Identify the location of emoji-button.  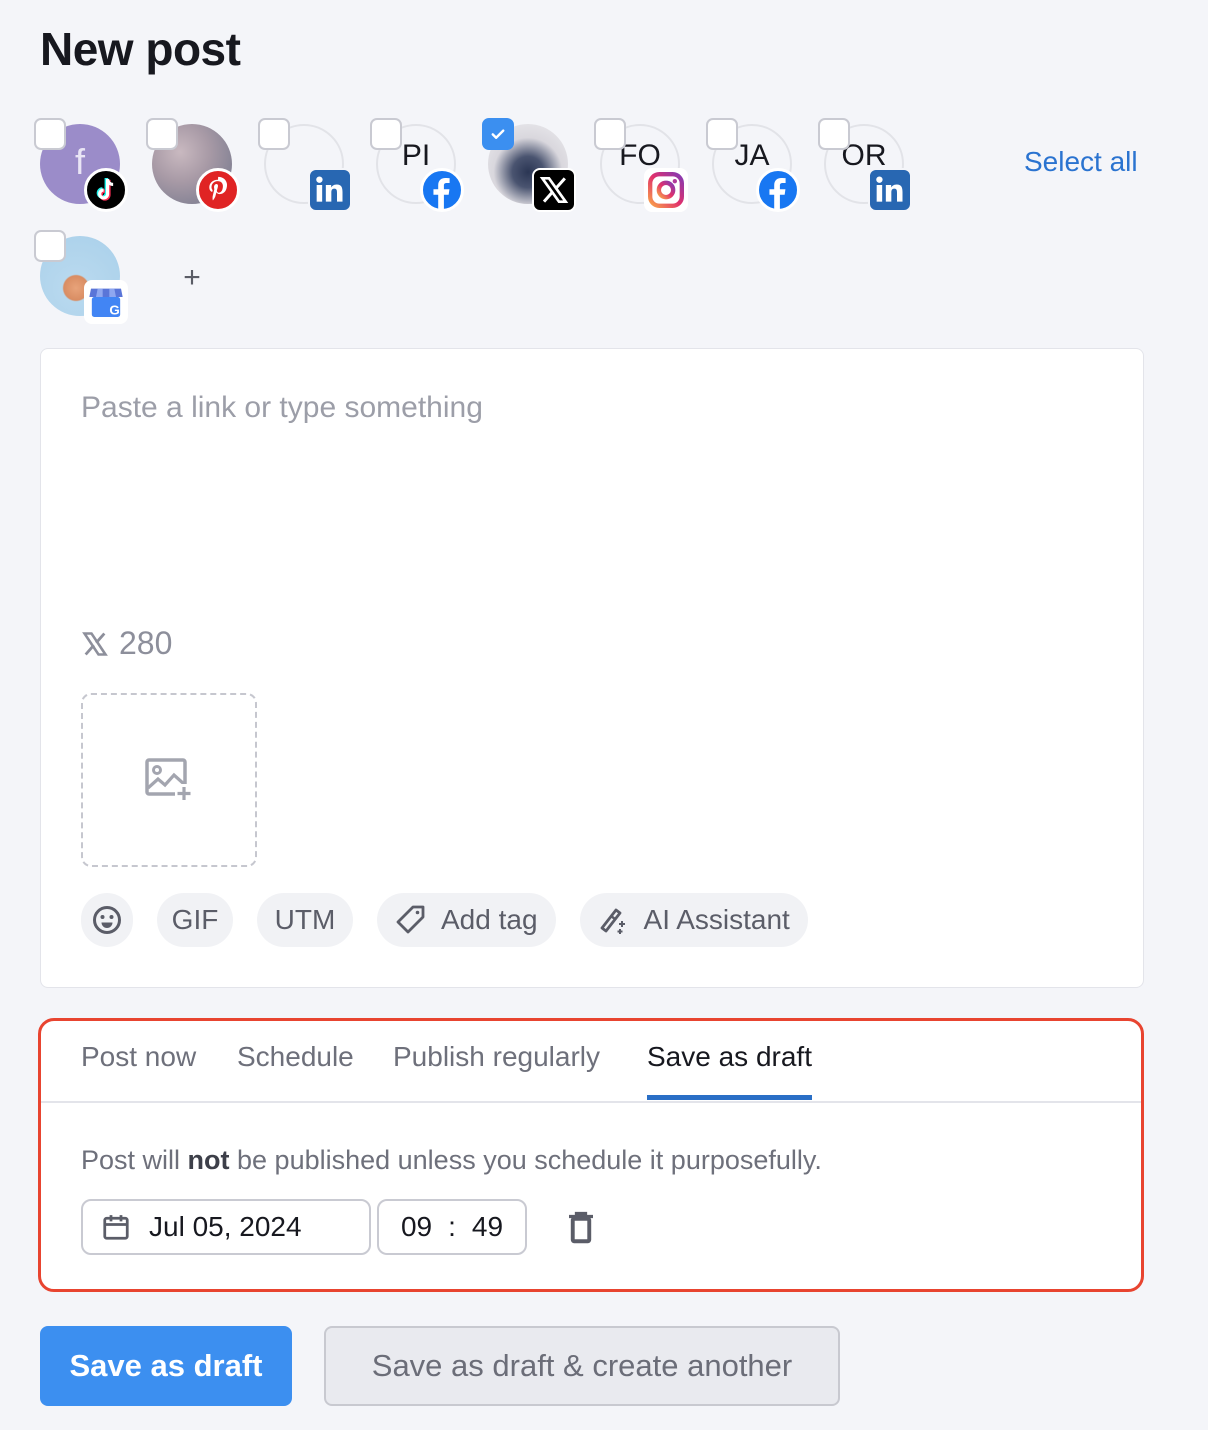
(107, 920).